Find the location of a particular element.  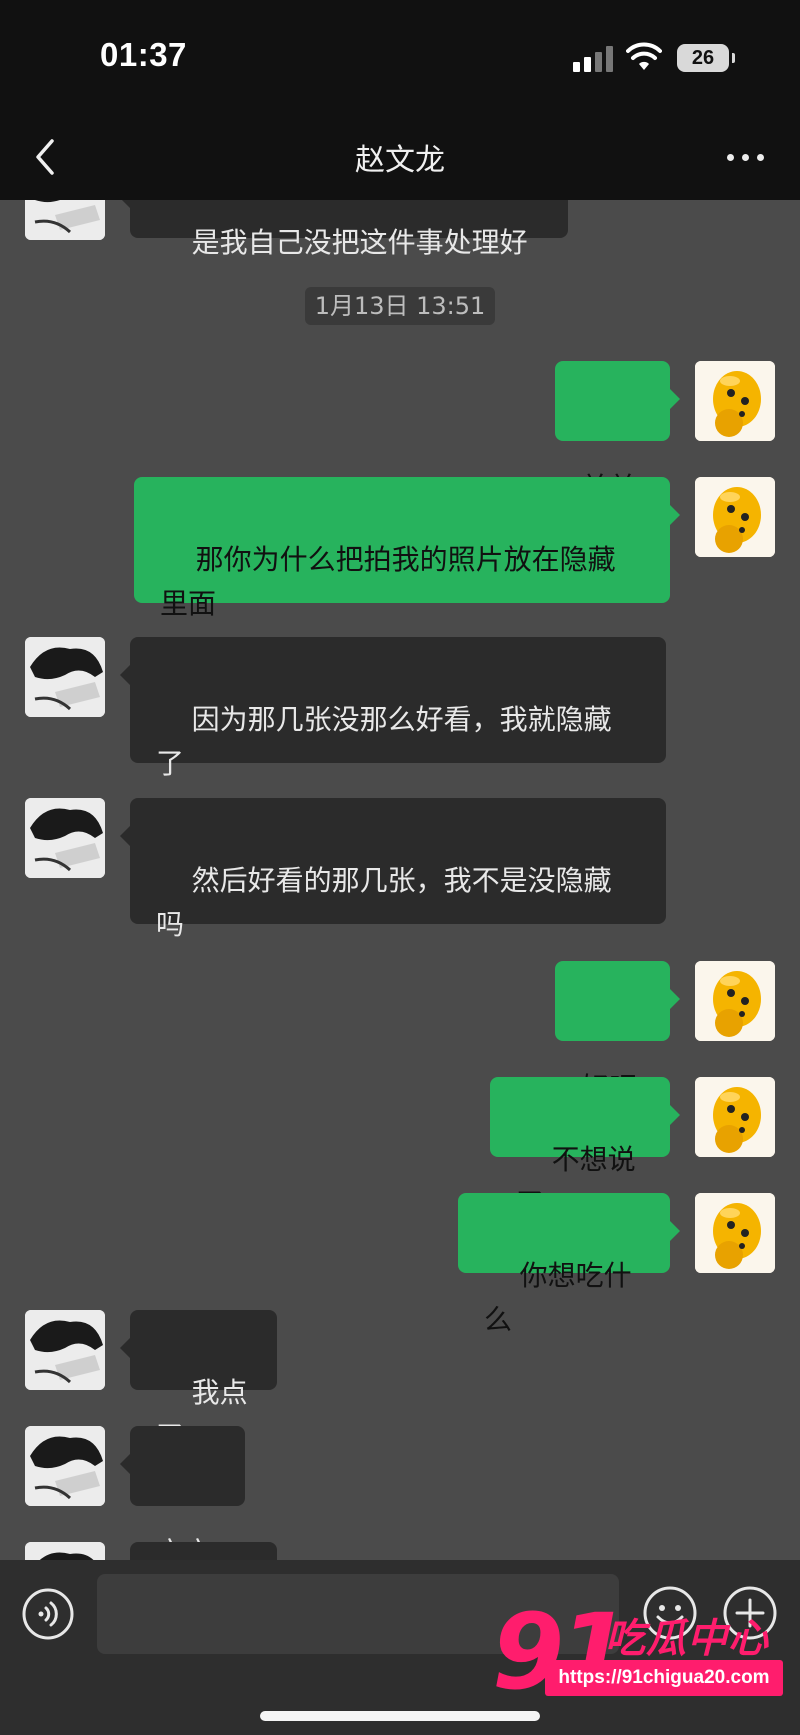

message-bubble-outgoing: 不想说了 is located at coordinates (585, 1148).